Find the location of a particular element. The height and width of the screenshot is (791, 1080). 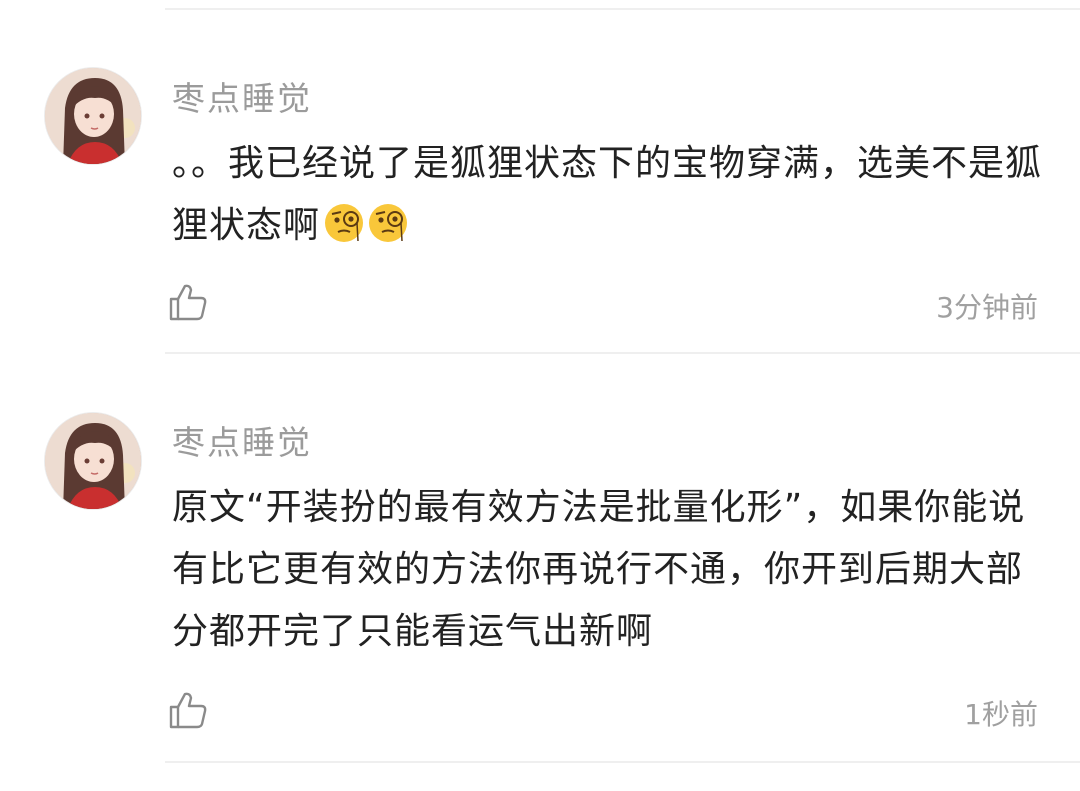

comment-time: 1秒前 is located at coordinates (1001, 714).